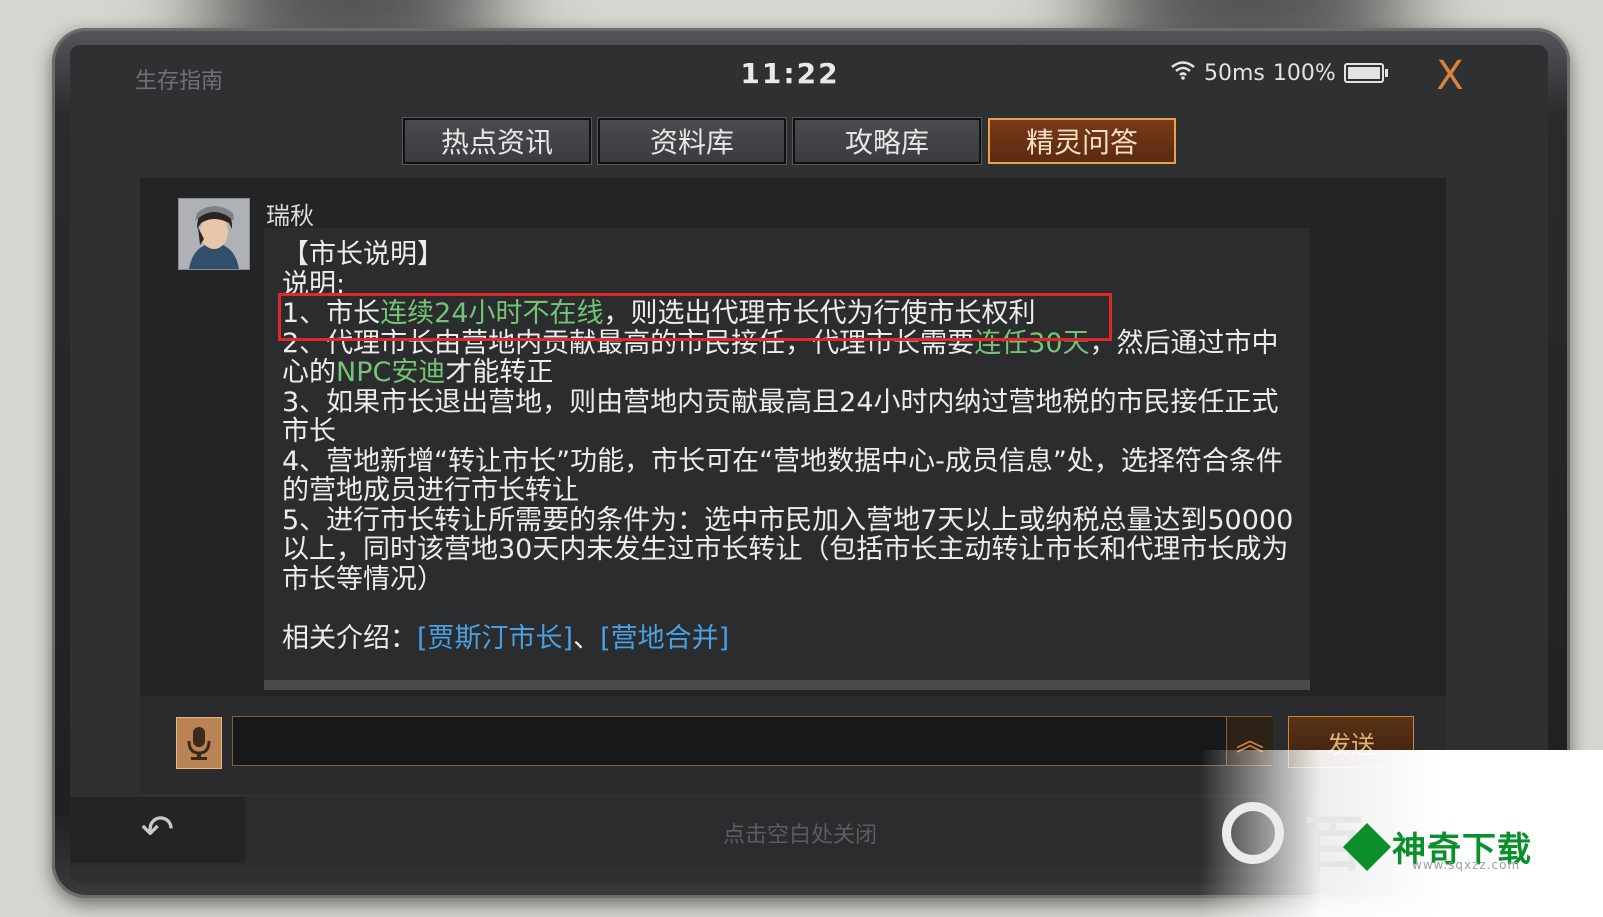 This screenshot has height=917, width=1603. Describe the element at coordinates (800, 833) in the screenshot. I see `close-hint: 点击空白处关闭` at that location.